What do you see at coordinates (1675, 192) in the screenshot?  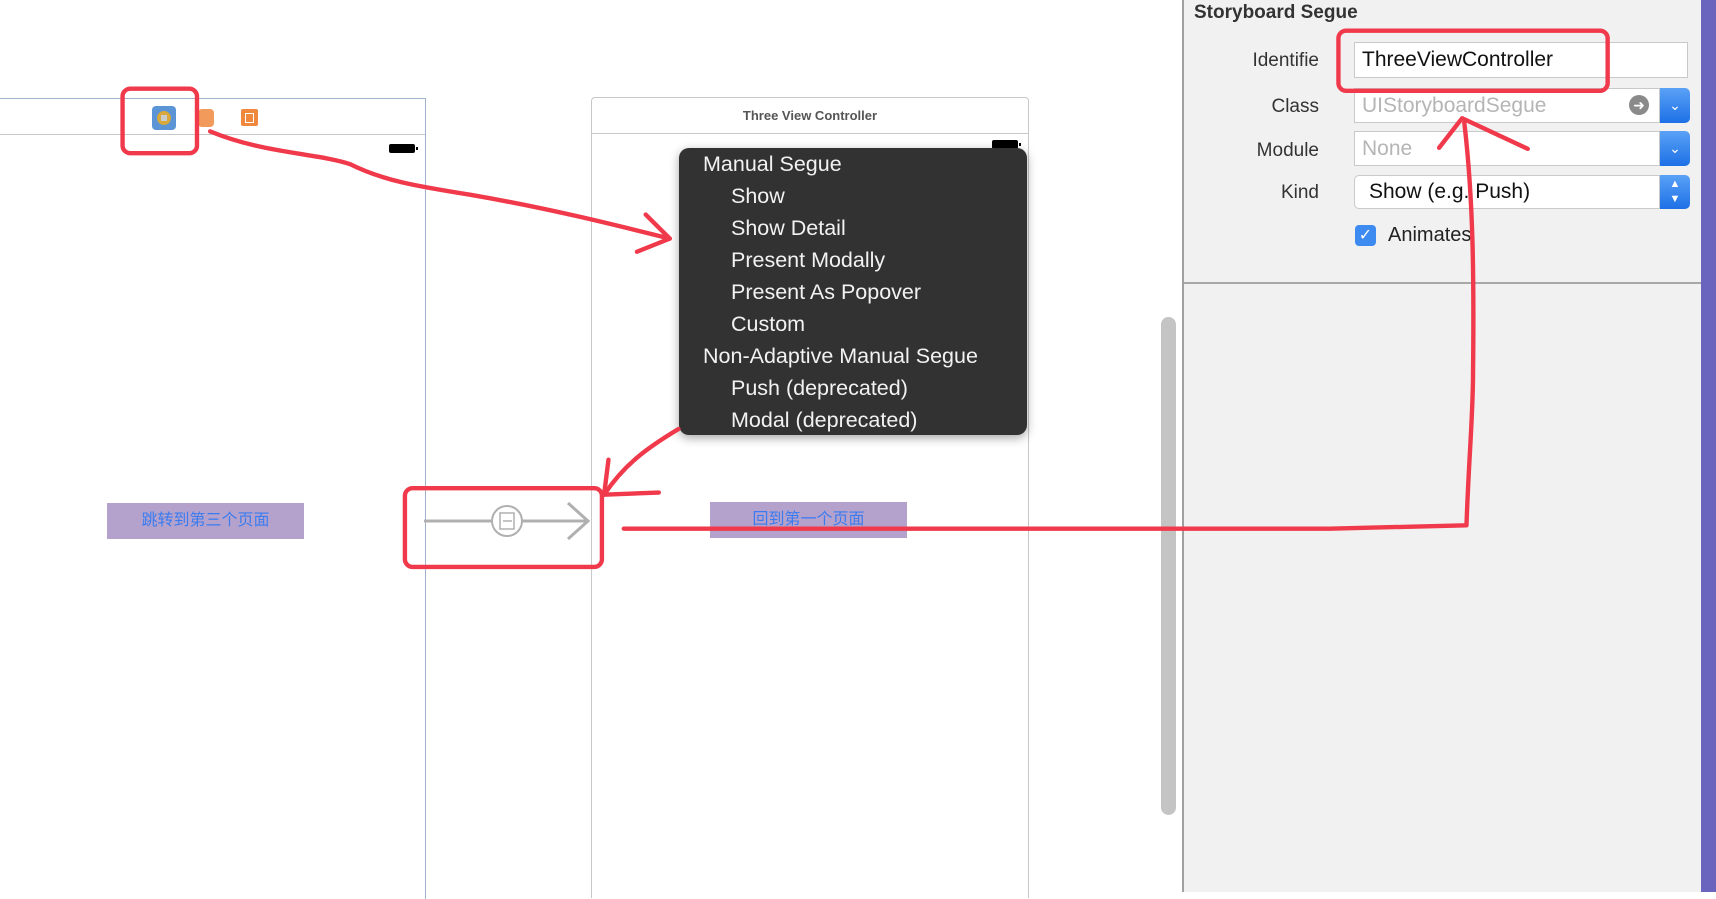 I see `kind-updown-chevron-icon: ▲ ▼` at bounding box center [1675, 192].